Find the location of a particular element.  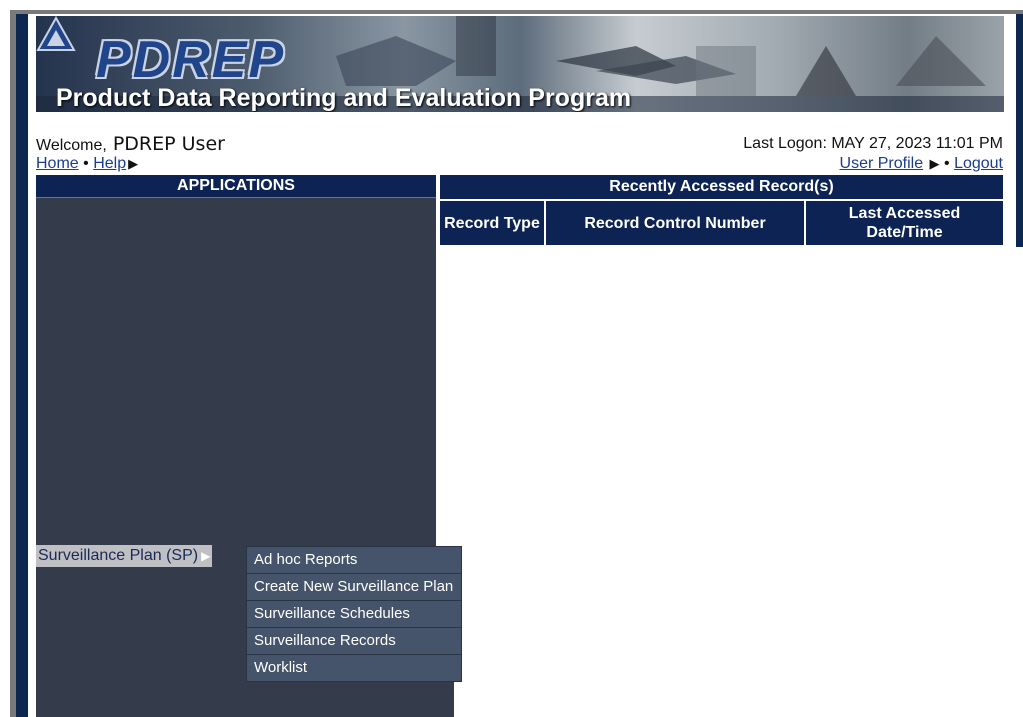

page-border-right is located at coordinates (1019, 130).